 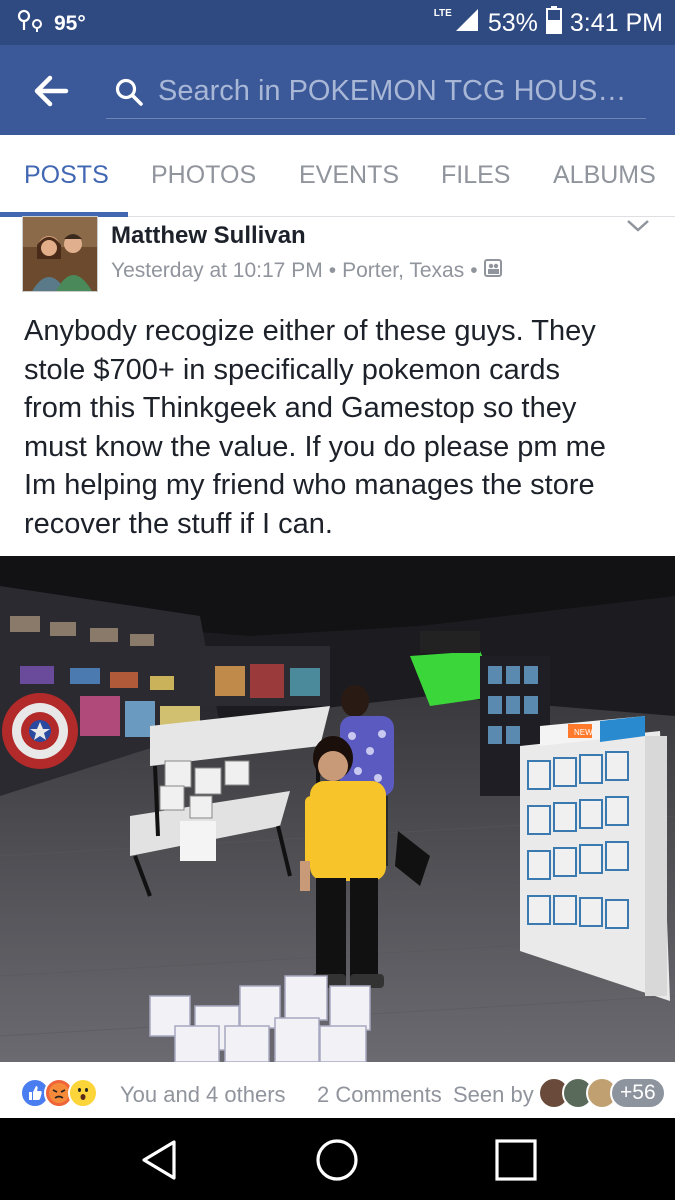 I want to click on nav-back-button, so click(x=160, y=1160).